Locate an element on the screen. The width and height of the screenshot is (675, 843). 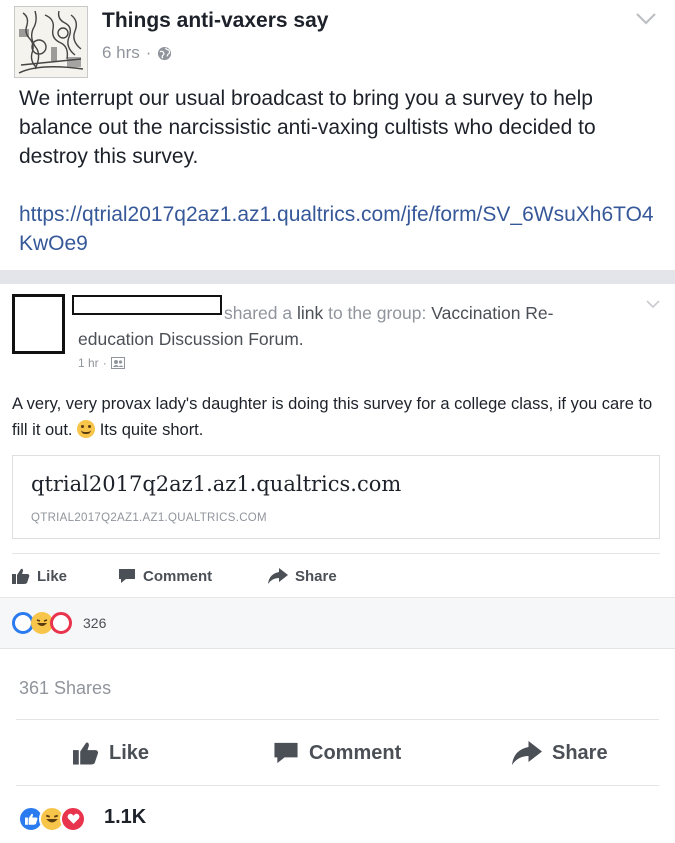
shared-share-button: Share is located at coordinates (302, 576).